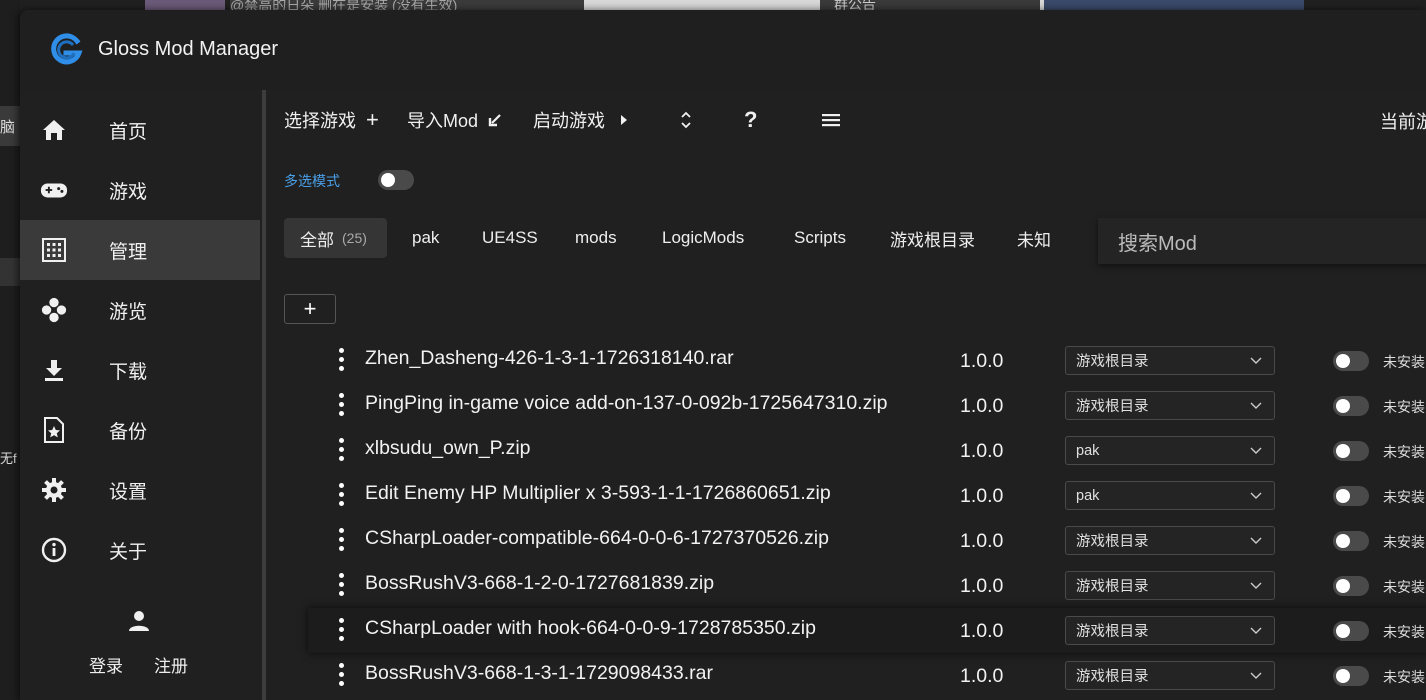 The height and width of the screenshot is (700, 1426). I want to click on bg-notice-fragment: 群公告, so click(930, 5).